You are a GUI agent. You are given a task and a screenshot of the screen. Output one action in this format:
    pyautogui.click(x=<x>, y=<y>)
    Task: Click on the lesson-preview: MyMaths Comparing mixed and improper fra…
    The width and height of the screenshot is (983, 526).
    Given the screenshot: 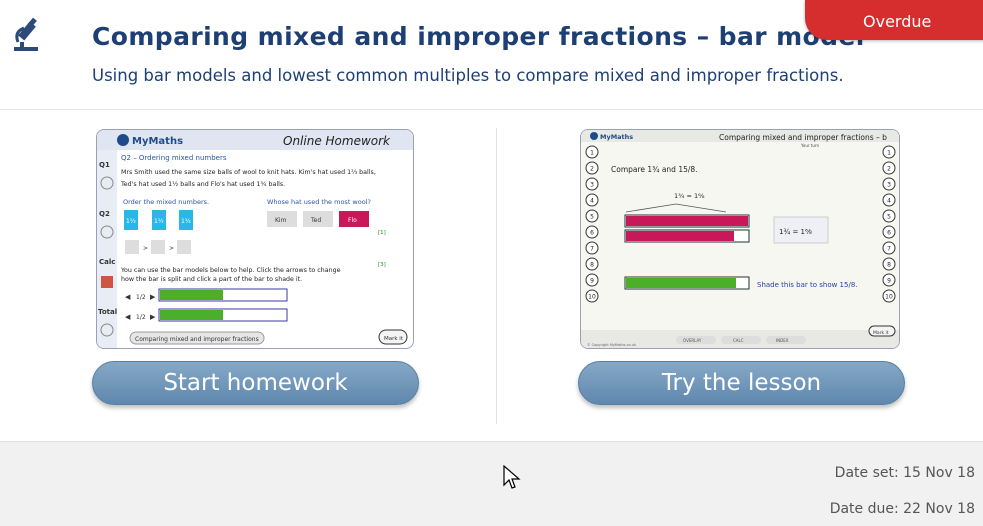 What is the action you would take?
    pyautogui.click(x=740, y=239)
    